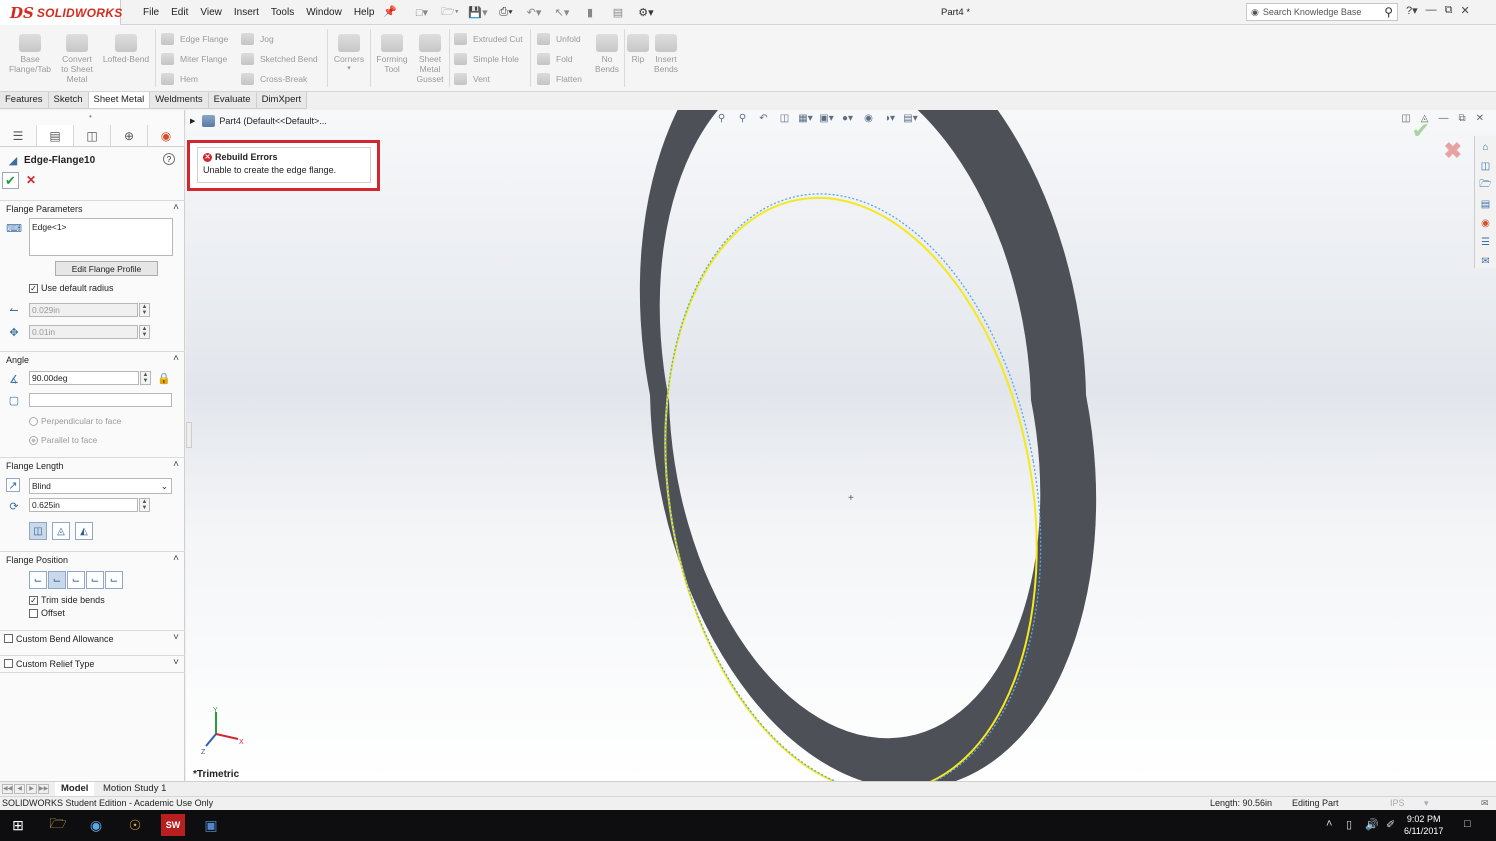 This screenshot has height=841, width=1496. Describe the element at coordinates (1349, 824) in the screenshot. I see `network-icon: ▯` at that location.